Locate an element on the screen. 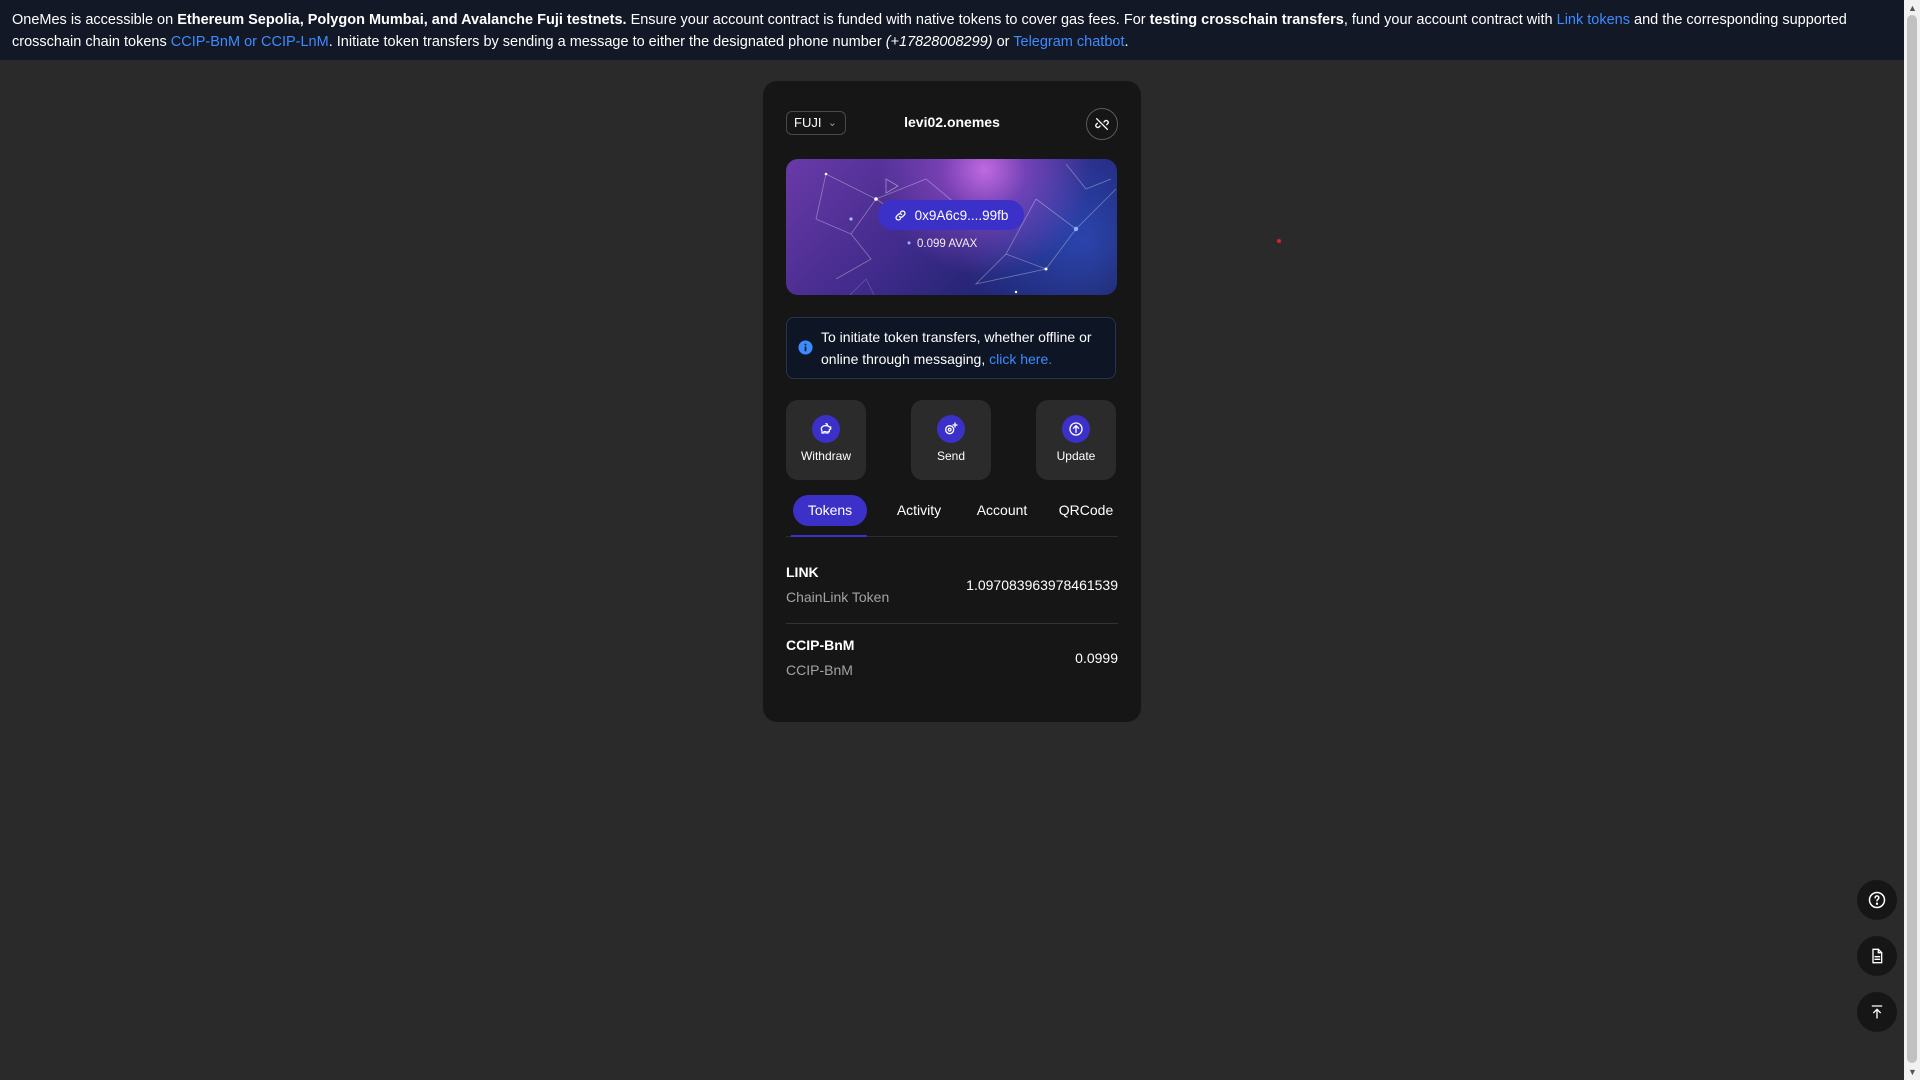 This screenshot has height=1080, width=1920. help-button is located at coordinates (1877, 900).